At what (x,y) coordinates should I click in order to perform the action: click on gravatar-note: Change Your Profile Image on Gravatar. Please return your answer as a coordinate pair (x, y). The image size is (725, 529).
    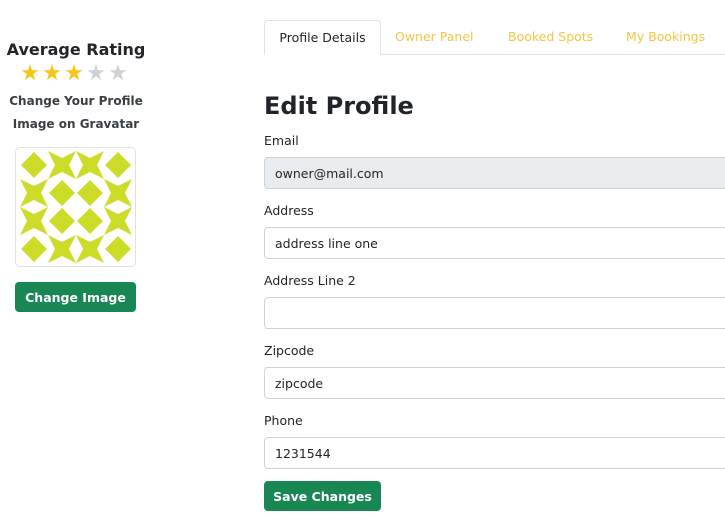
    Looking at the image, I should click on (76, 113).